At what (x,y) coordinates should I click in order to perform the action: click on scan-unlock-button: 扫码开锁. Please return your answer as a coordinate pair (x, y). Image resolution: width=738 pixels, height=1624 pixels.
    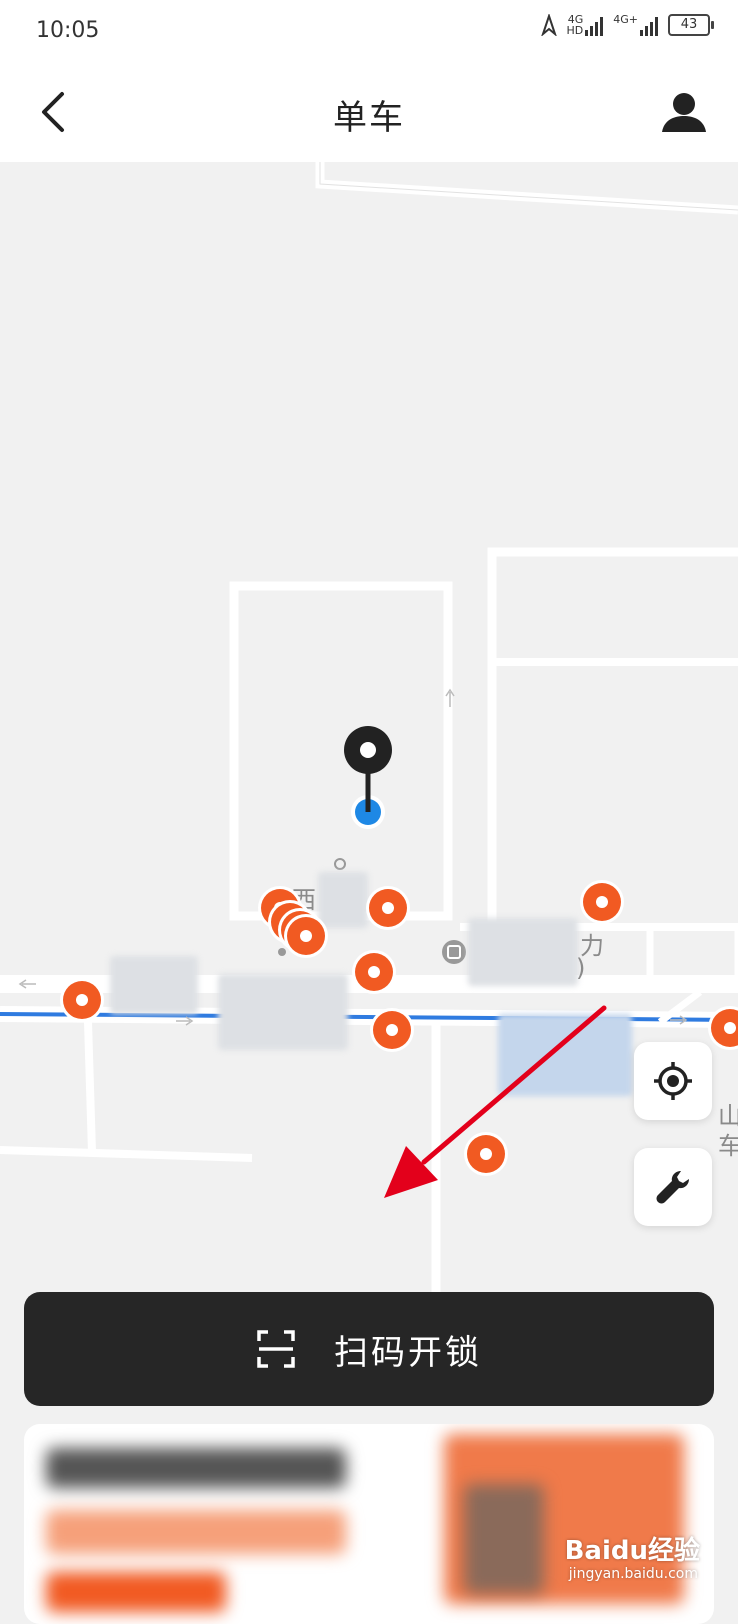
    Looking at the image, I should click on (369, 1349).